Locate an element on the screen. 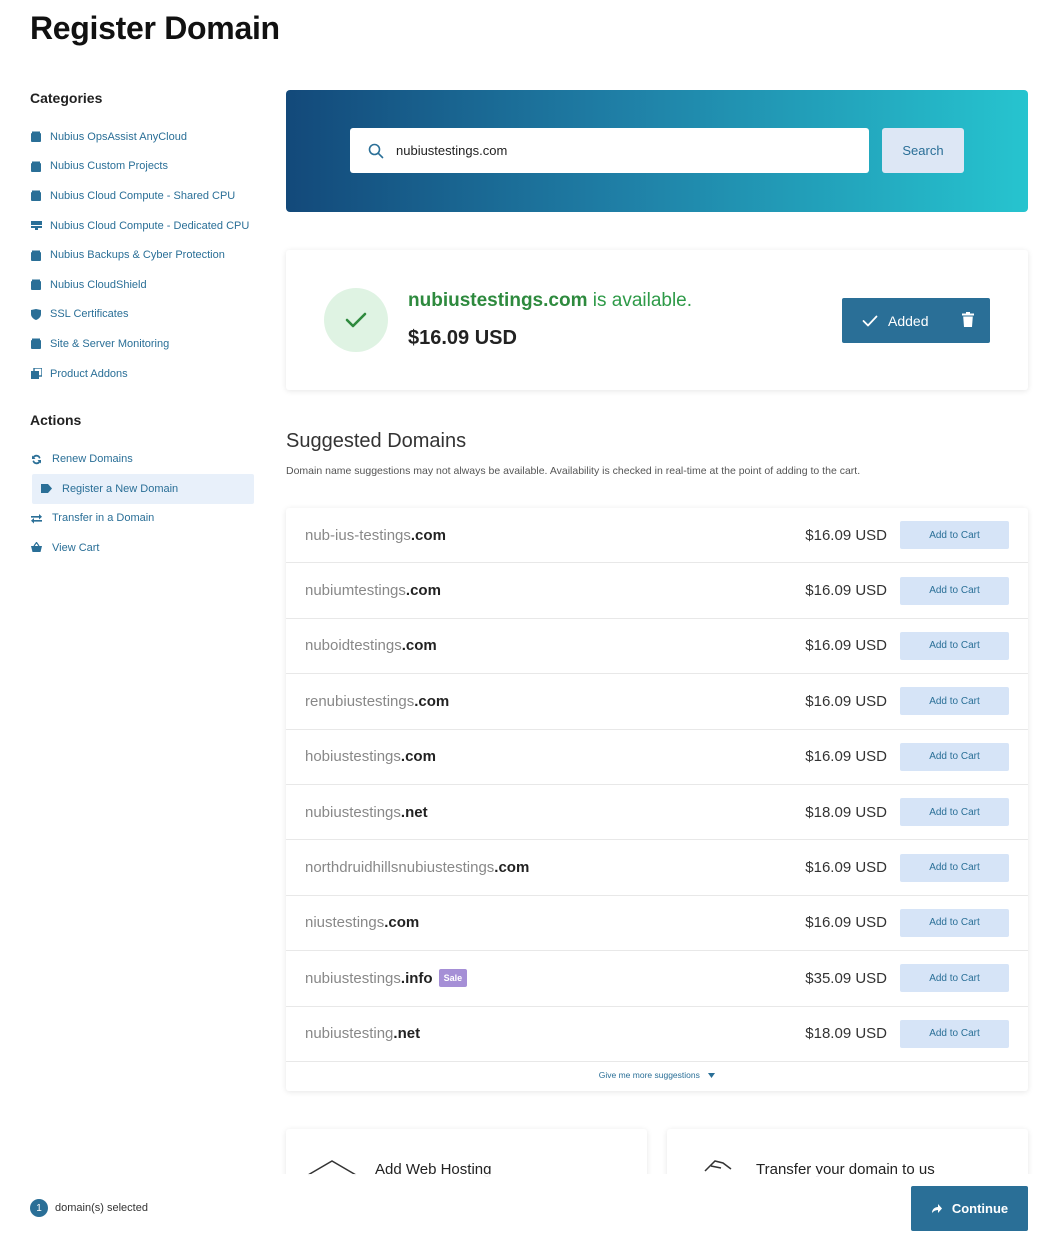 Image resolution: width=1059 pixels, height=1244 pixels. domain-suggestion-row: niustestings .com $16.09 USD Add to Cart is located at coordinates (657, 924).